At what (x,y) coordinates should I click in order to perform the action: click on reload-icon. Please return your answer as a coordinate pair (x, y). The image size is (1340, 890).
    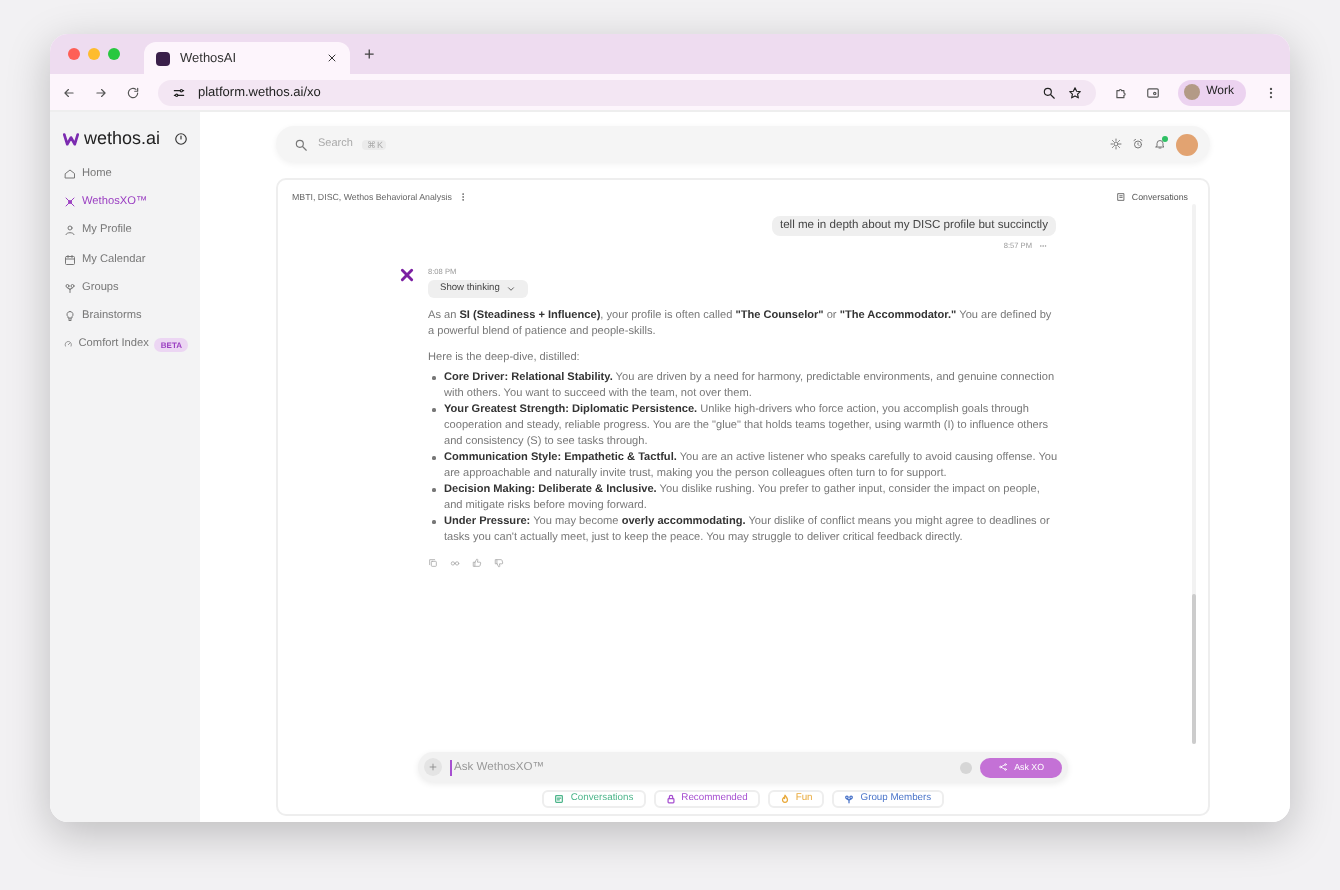
    Looking at the image, I should click on (133, 92).